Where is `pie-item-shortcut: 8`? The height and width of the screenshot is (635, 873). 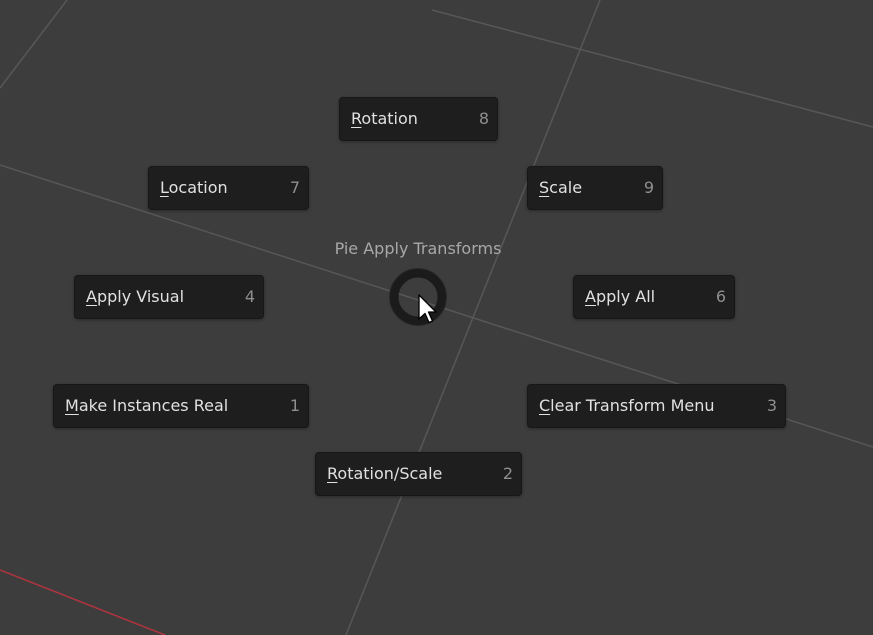
pie-item-shortcut: 8 is located at coordinates (483, 118).